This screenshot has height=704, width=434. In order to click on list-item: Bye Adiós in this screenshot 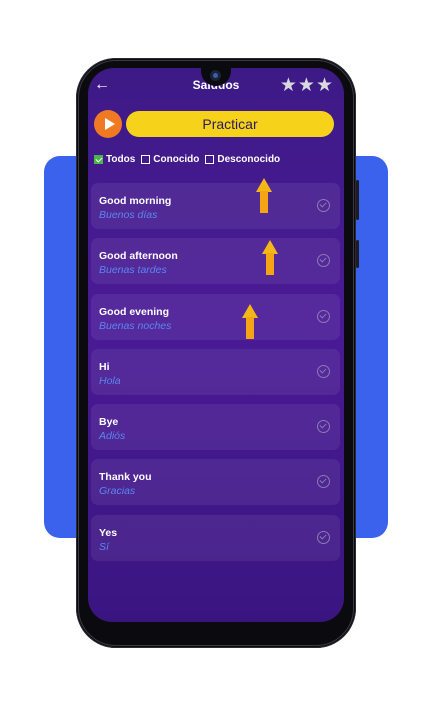, I will do `click(215, 427)`.